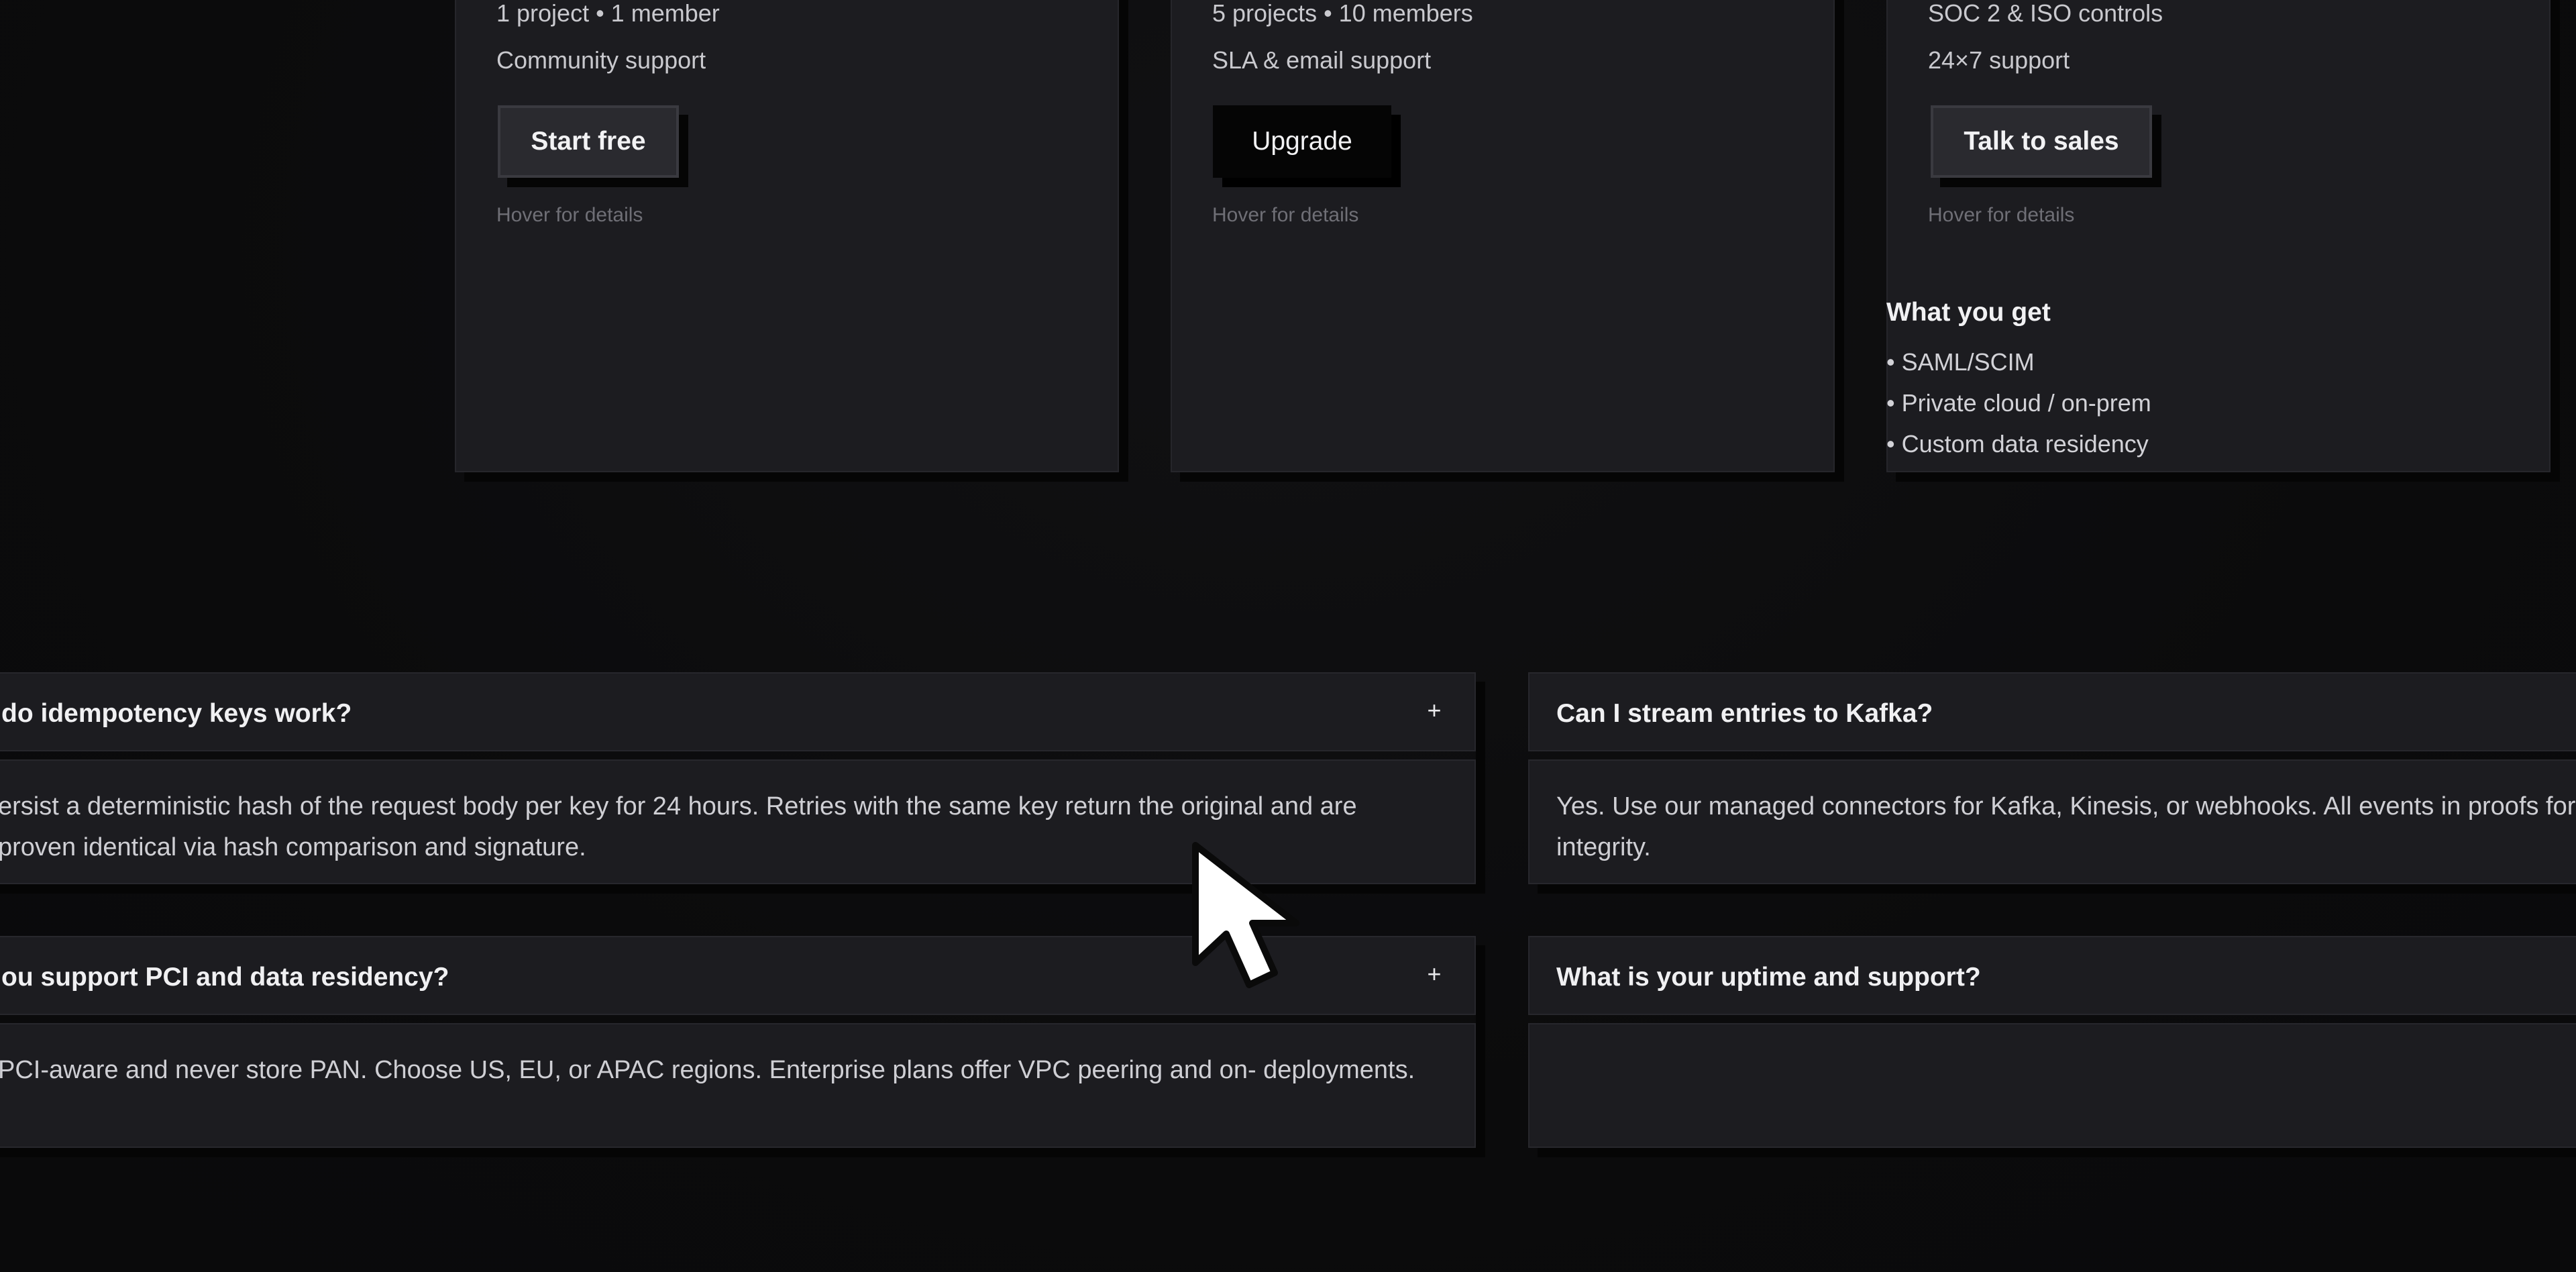  What do you see at coordinates (793, 48) in the screenshot?
I see `plan-features: 1 project • 1 member Community support` at bounding box center [793, 48].